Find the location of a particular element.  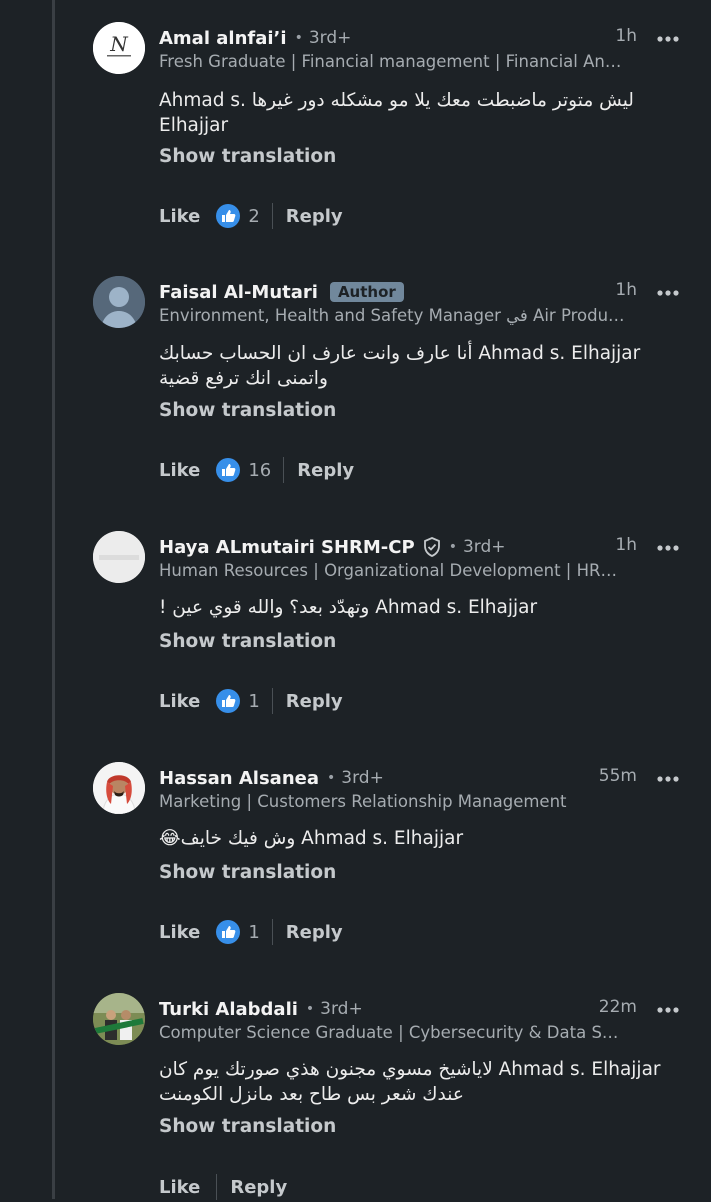

comment-actions: Like 2 Reply is located at coordinates (251, 216).